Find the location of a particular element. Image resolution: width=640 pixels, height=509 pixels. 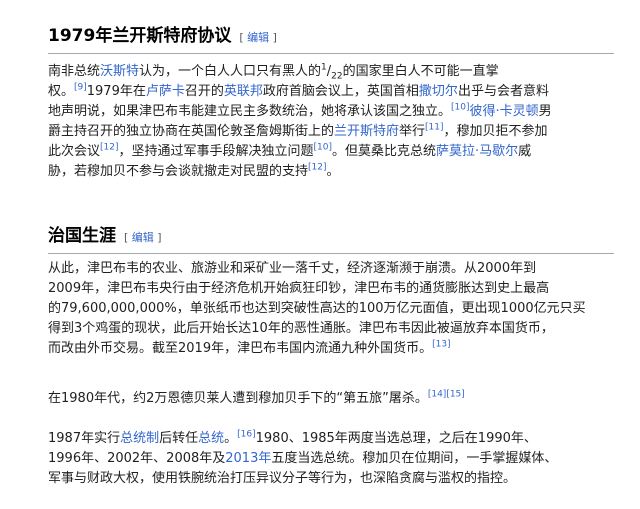

citation-ref: [13] is located at coordinates (441, 345).